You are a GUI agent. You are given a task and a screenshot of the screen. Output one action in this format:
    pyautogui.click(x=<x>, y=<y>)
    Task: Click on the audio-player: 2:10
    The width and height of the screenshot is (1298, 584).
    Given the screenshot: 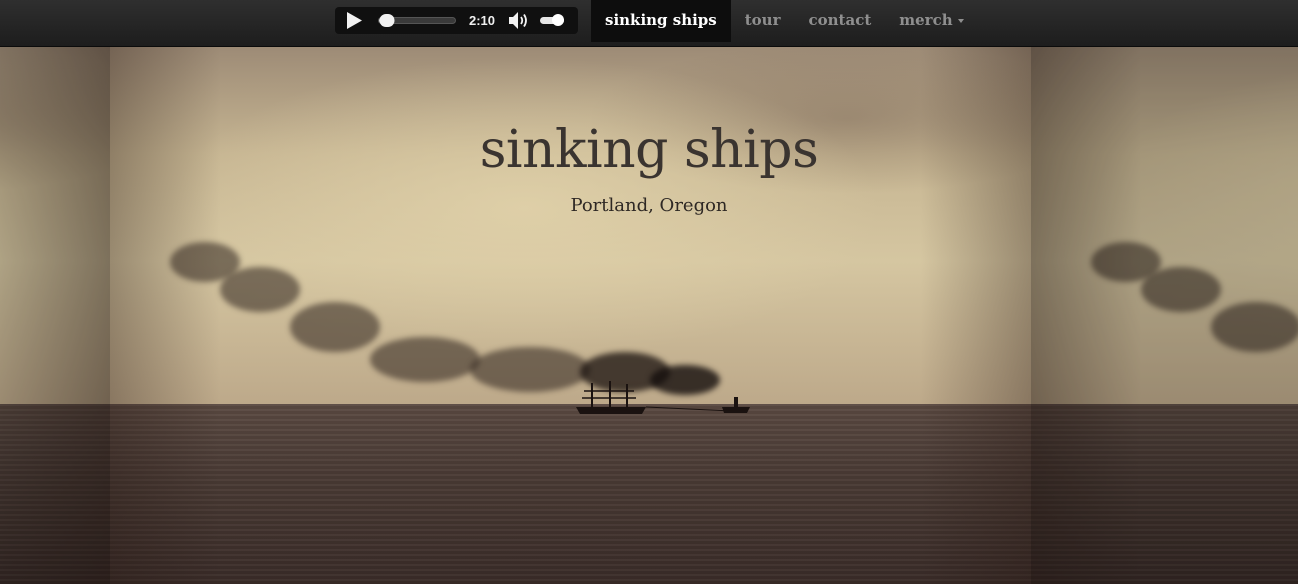 What is the action you would take?
    pyautogui.click(x=456, y=20)
    